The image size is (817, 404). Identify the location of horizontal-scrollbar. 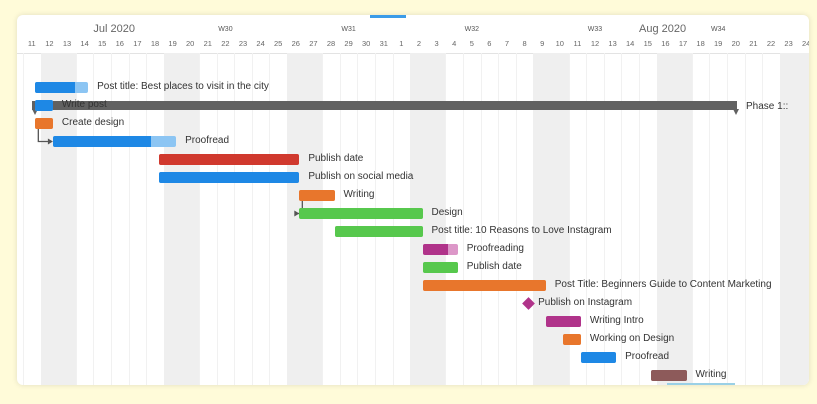
(701, 384).